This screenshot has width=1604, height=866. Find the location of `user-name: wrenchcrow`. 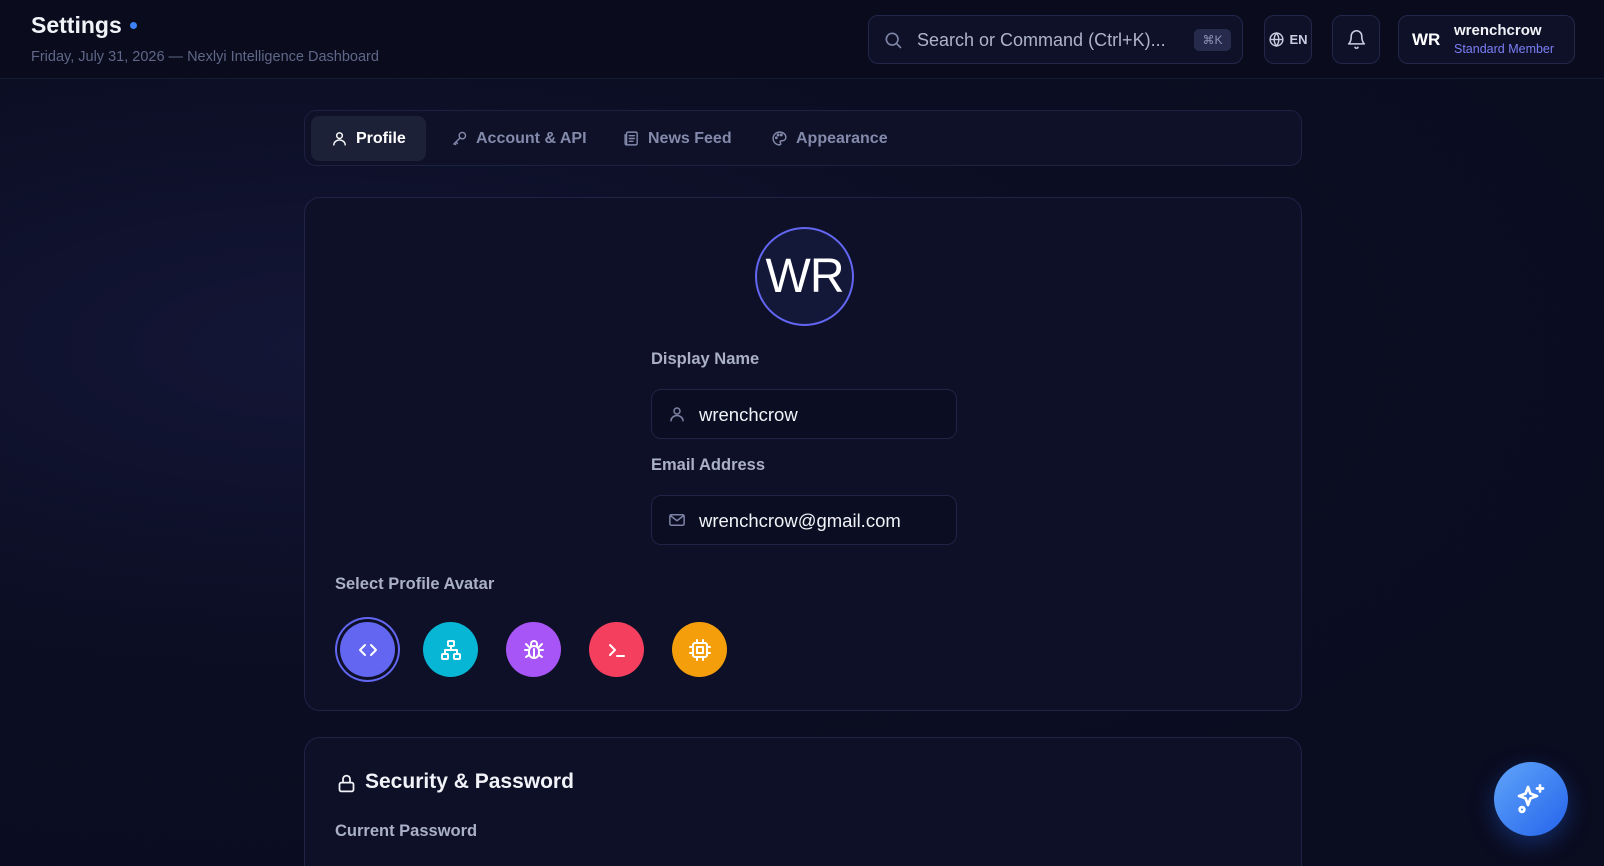

user-name: wrenchcrow is located at coordinates (1498, 30).